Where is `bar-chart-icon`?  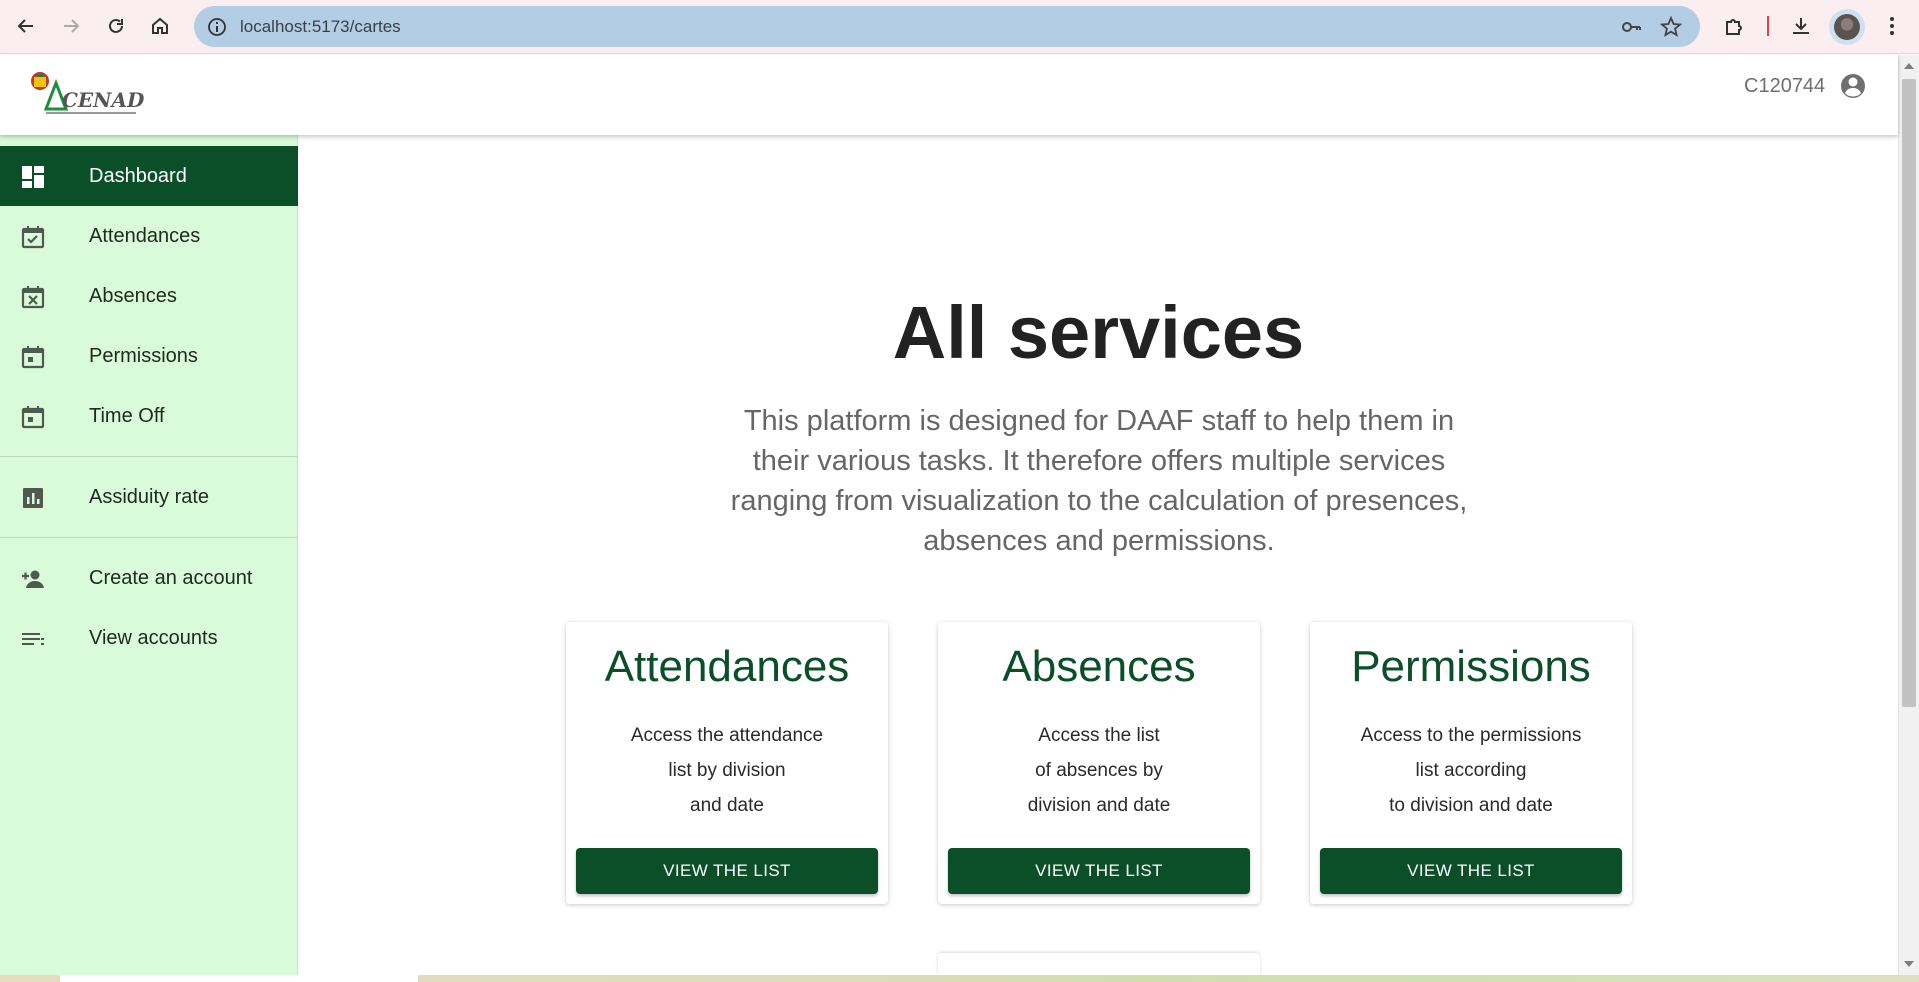 bar-chart-icon is located at coordinates (33, 498).